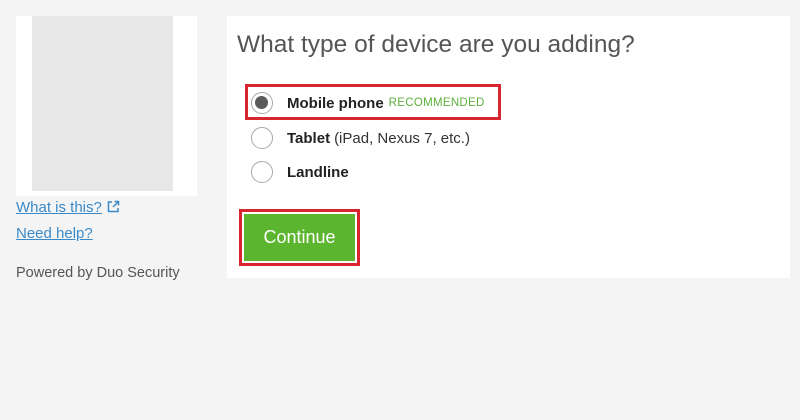  What do you see at coordinates (113, 208) in the screenshot?
I see `external-link-icon` at bounding box center [113, 208].